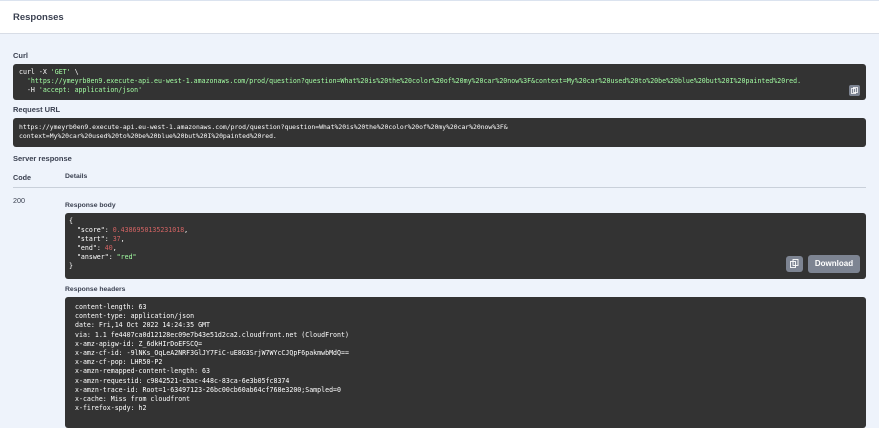  Describe the element at coordinates (439, 187) in the screenshot. I see `table-divider` at that location.